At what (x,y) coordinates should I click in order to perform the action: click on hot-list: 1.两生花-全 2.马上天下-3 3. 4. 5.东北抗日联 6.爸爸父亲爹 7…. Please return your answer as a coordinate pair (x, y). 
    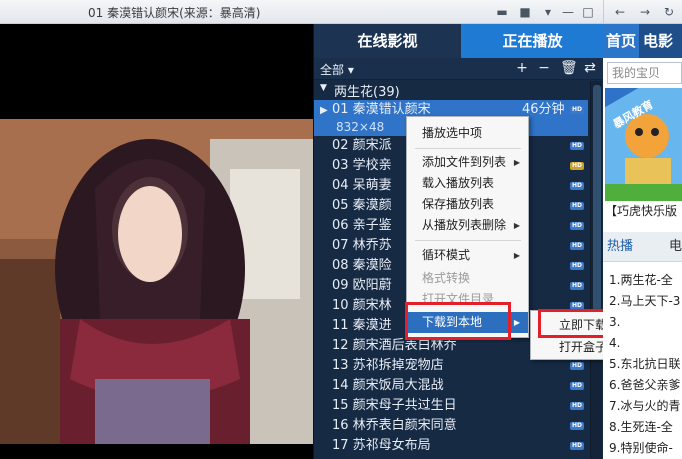
    Looking at the image, I should click on (645, 364).